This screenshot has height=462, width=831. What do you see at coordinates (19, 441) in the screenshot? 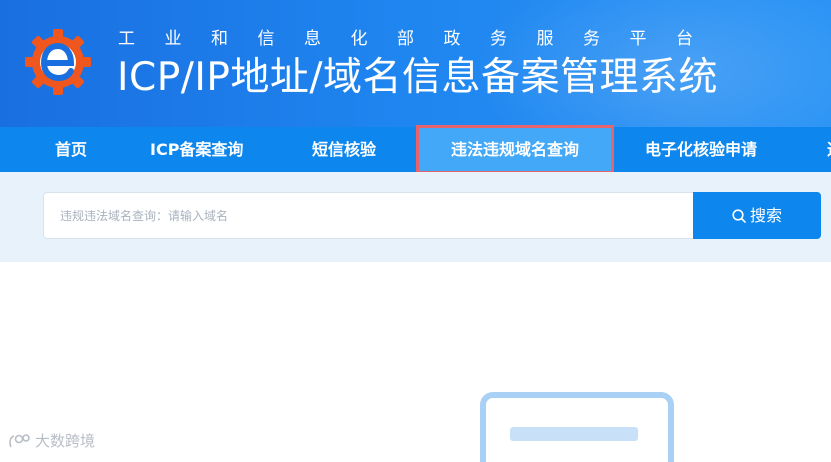
I see `brand-logo-icon` at bounding box center [19, 441].